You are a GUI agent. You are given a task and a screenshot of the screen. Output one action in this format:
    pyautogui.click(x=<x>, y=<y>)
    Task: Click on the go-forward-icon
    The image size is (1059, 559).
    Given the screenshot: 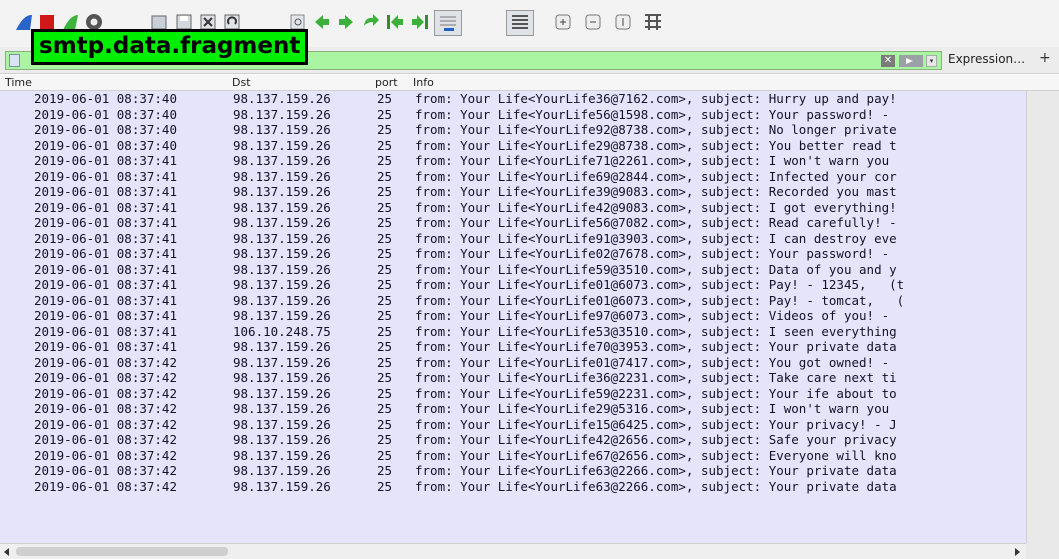 What is the action you would take?
    pyautogui.click(x=346, y=22)
    